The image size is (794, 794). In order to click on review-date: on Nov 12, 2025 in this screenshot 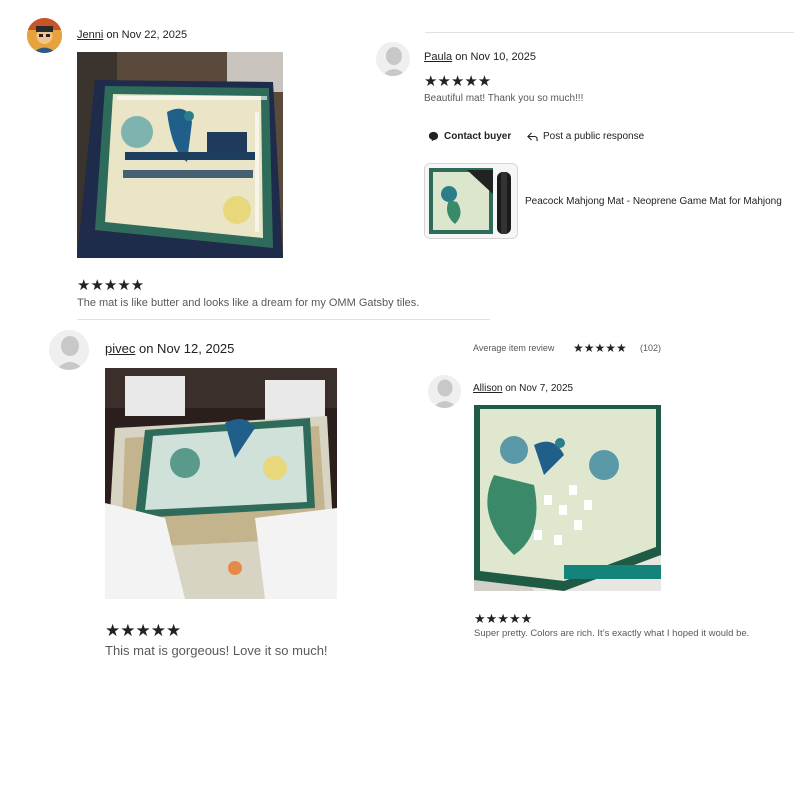, I will do `click(186, 348)`.